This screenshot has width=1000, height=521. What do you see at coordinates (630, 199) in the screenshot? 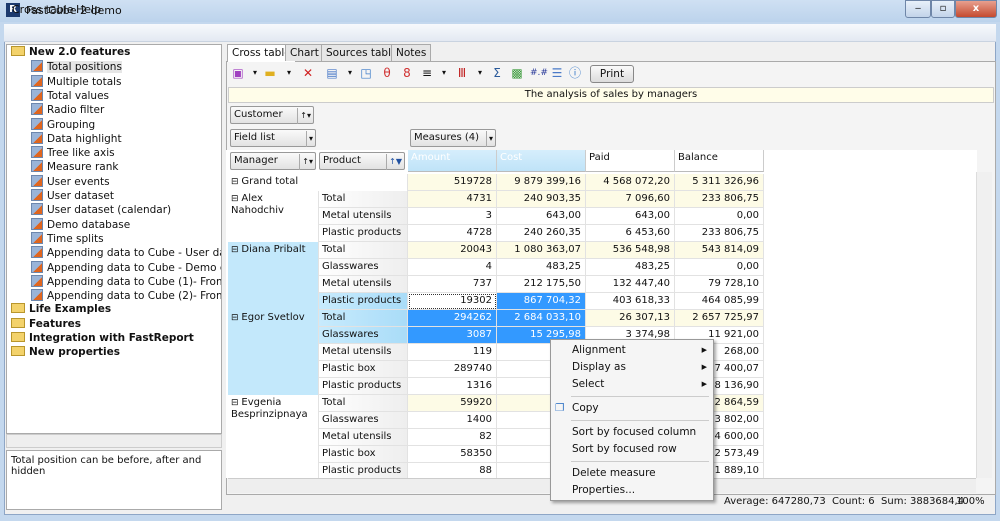
I see `table-cell: 7 096,60` at bounding box center [630, 199].